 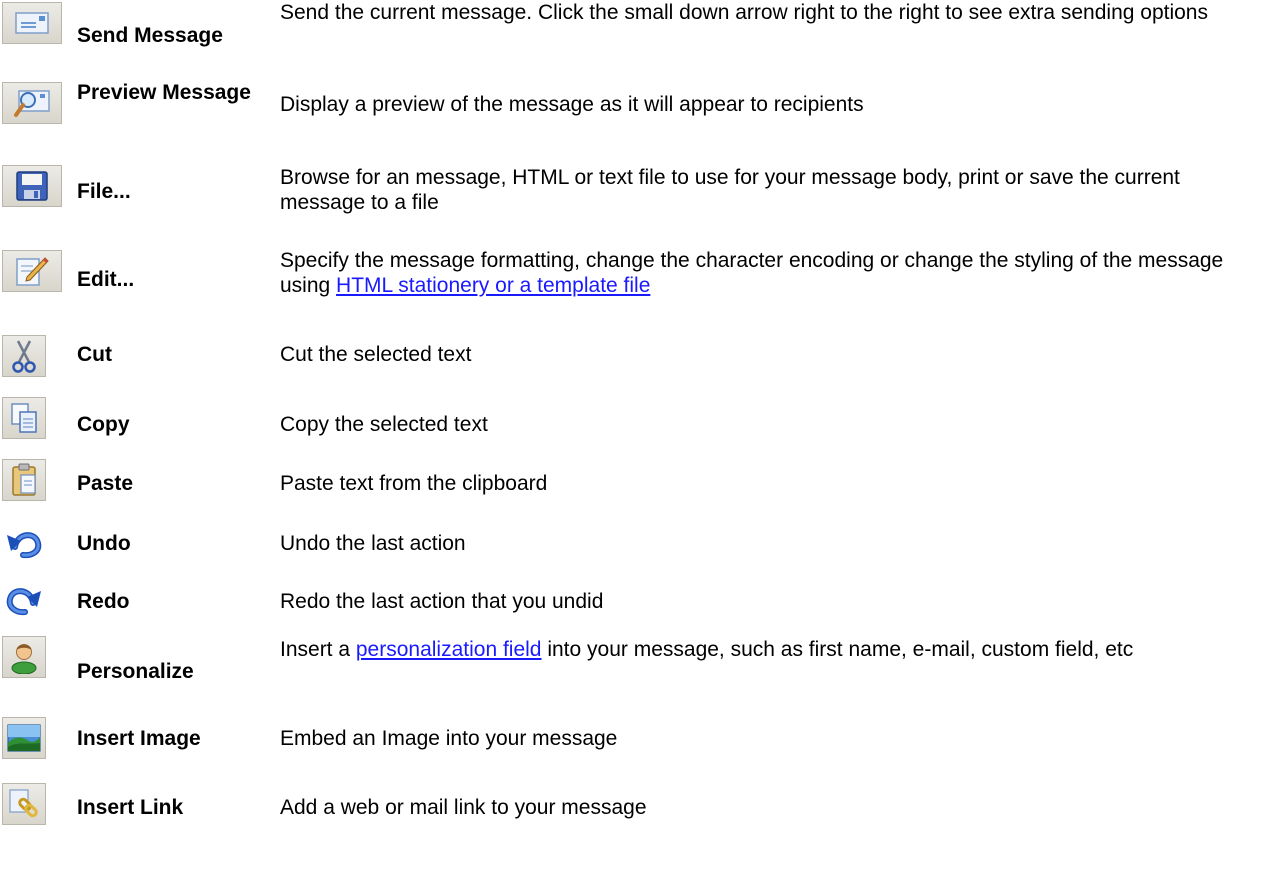 I want to click on html-stationery-link: HTML stationery or a template file, so click(x=493, y=285).